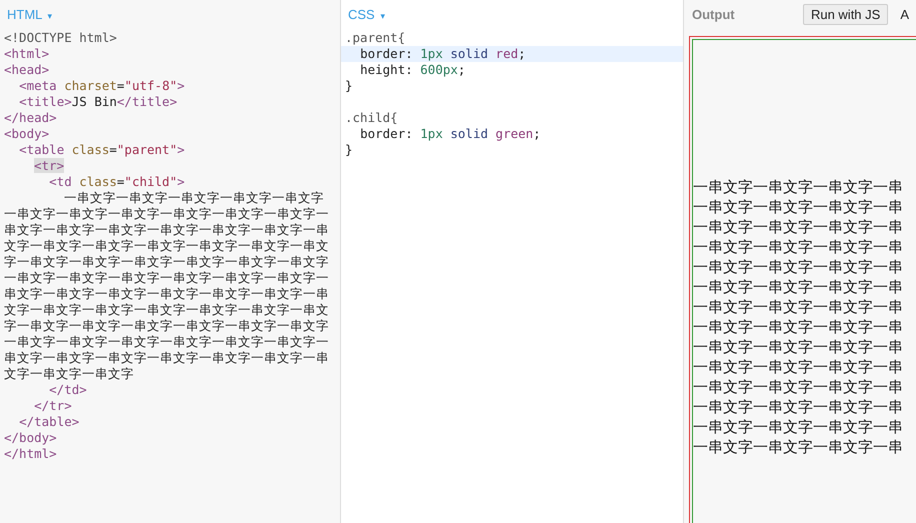 This screenshot has height=523, width=916. I want to click on code-line: <table class="parent">, so click(102, 150).